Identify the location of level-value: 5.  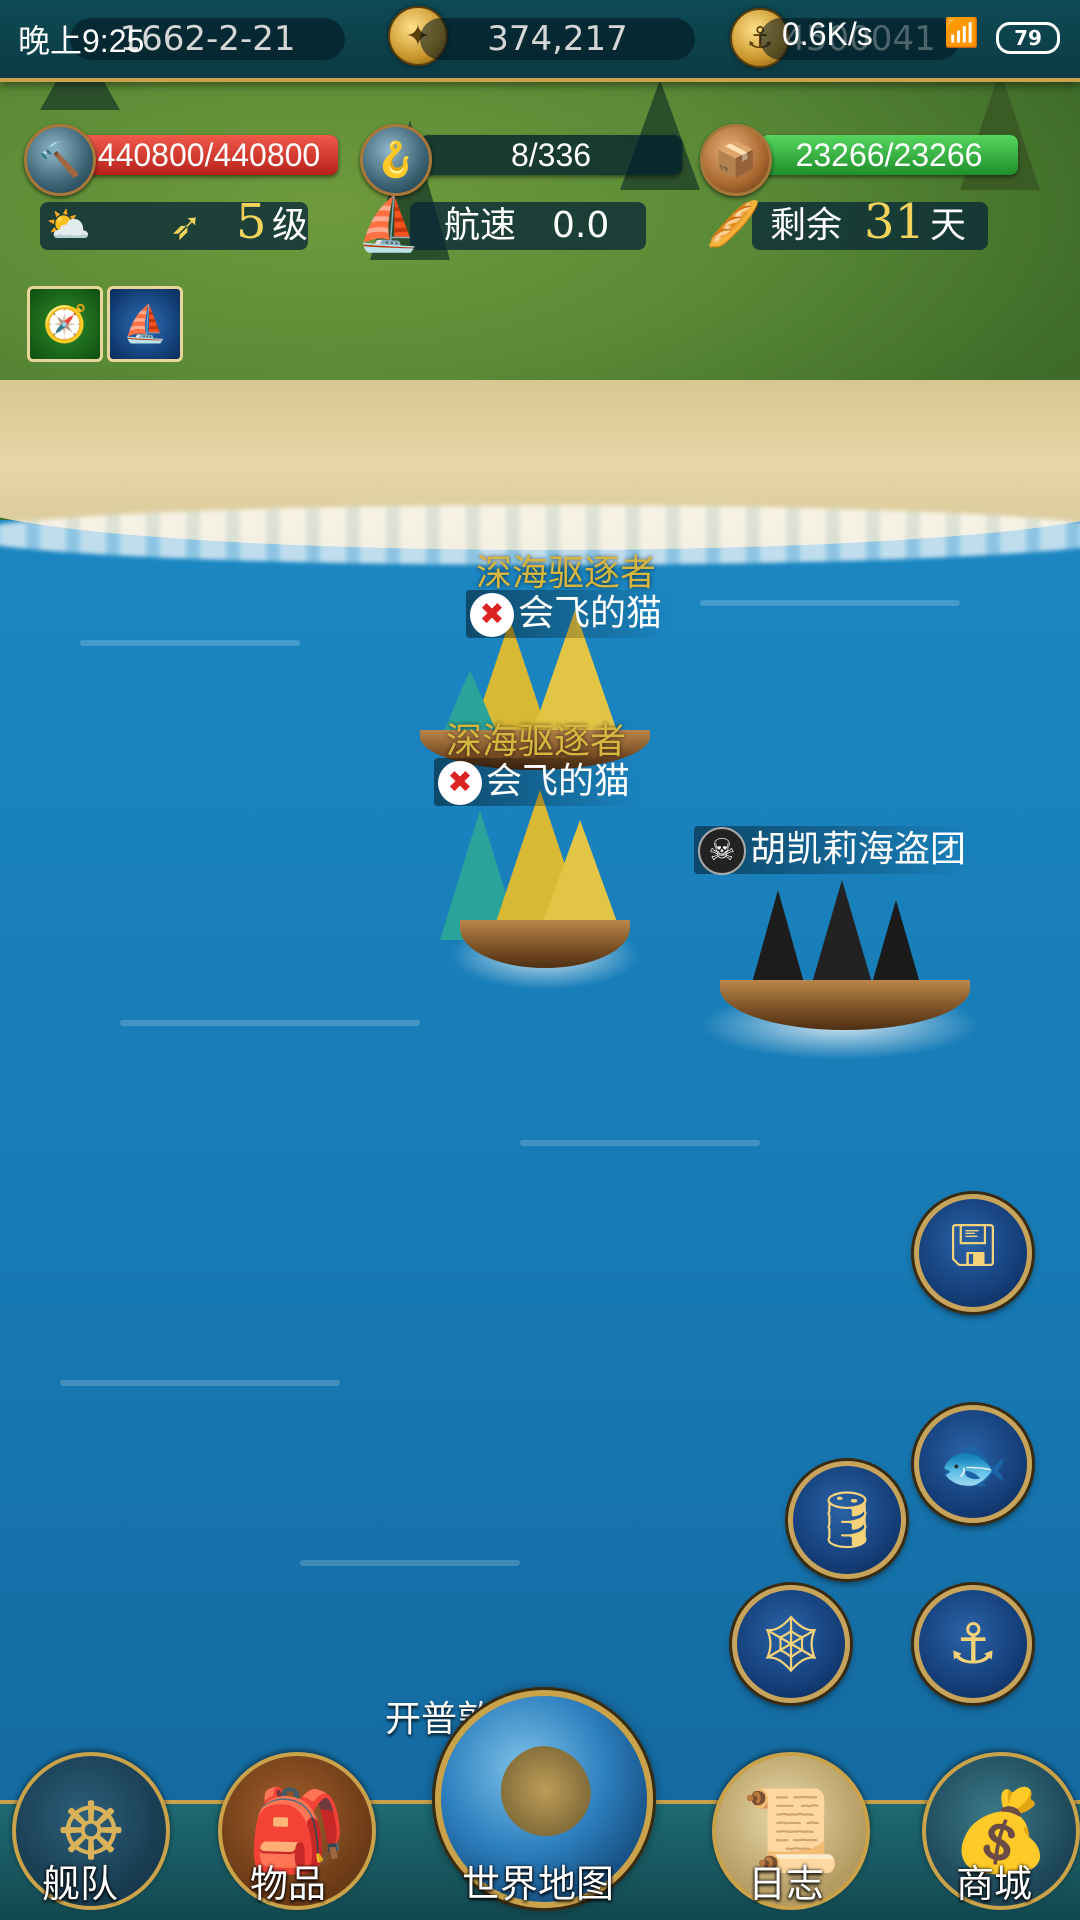
(251, 222).